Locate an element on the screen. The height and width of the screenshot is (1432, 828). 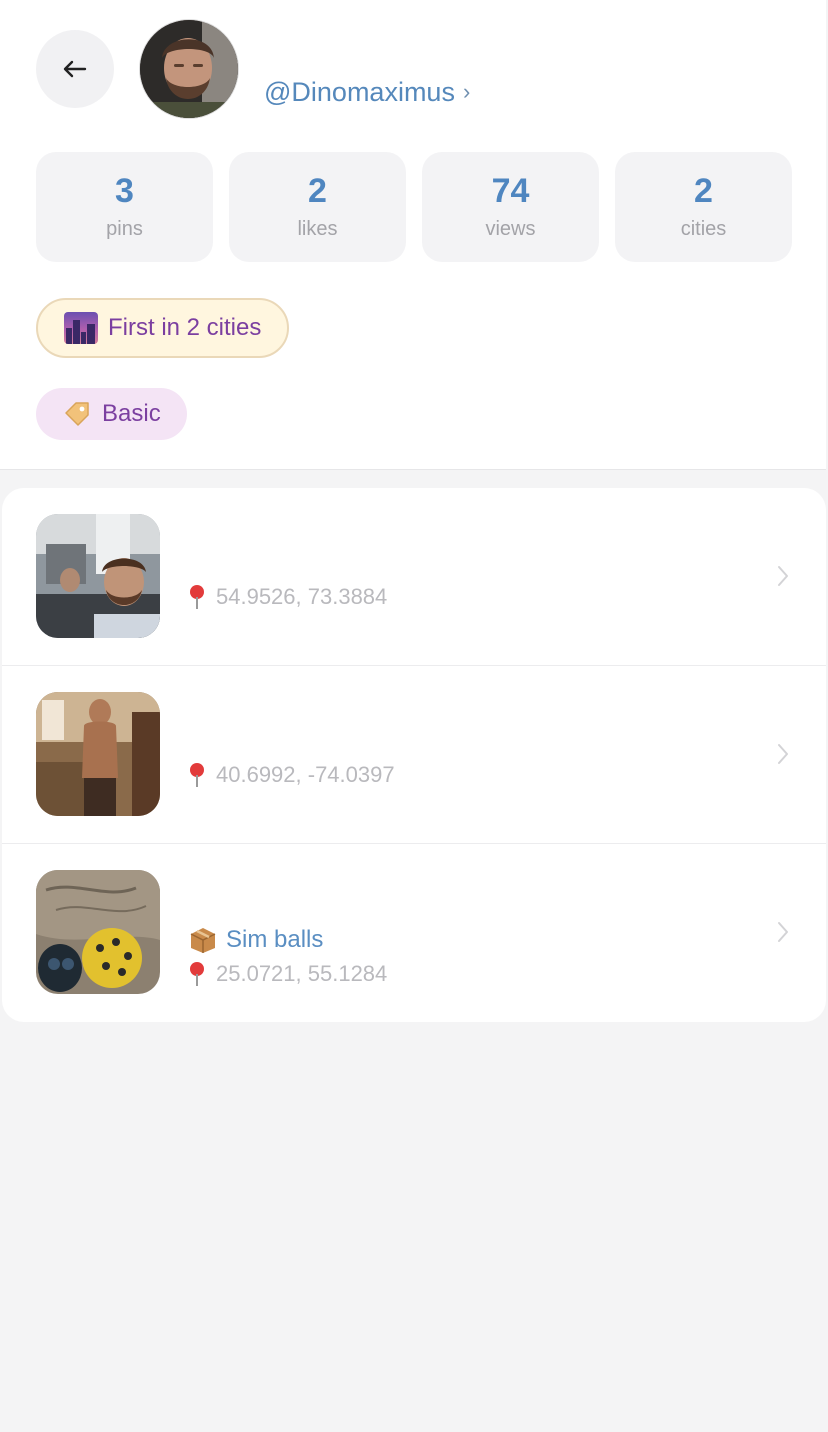
plan-badge: Basic is located at coordinates (111, 414).